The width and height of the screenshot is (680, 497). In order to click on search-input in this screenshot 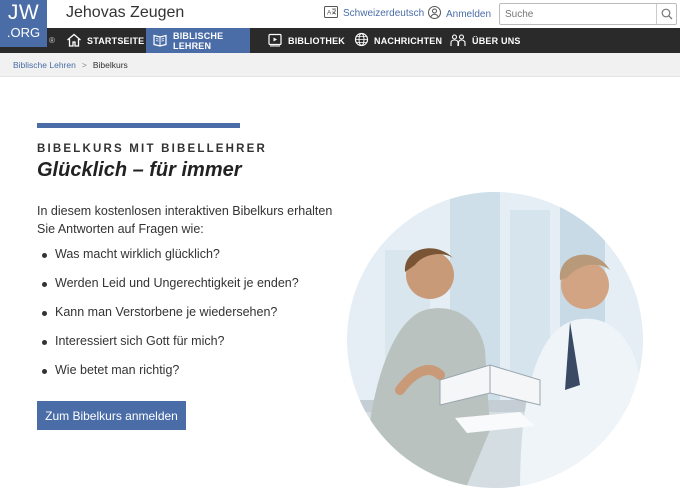, I will do `click(578, 14)`.